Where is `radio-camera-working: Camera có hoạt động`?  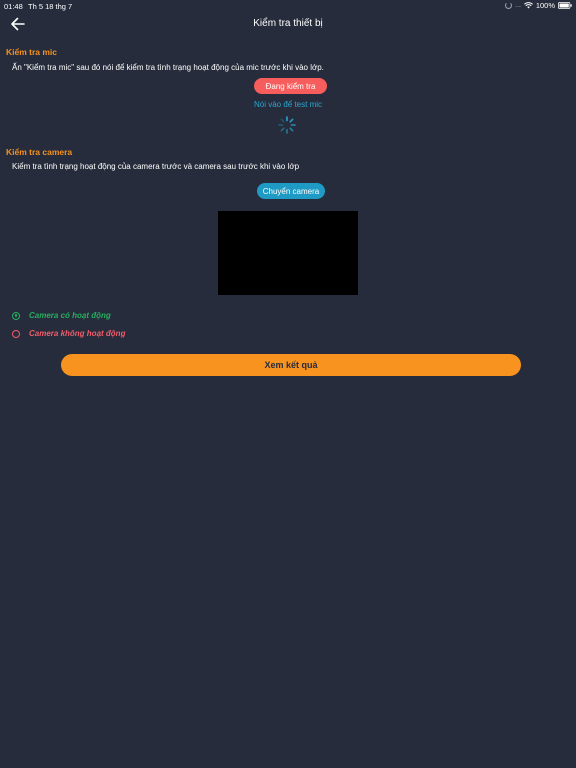 radio-camera-working: Camera có hoạt động is located at coordinates (61, 315).